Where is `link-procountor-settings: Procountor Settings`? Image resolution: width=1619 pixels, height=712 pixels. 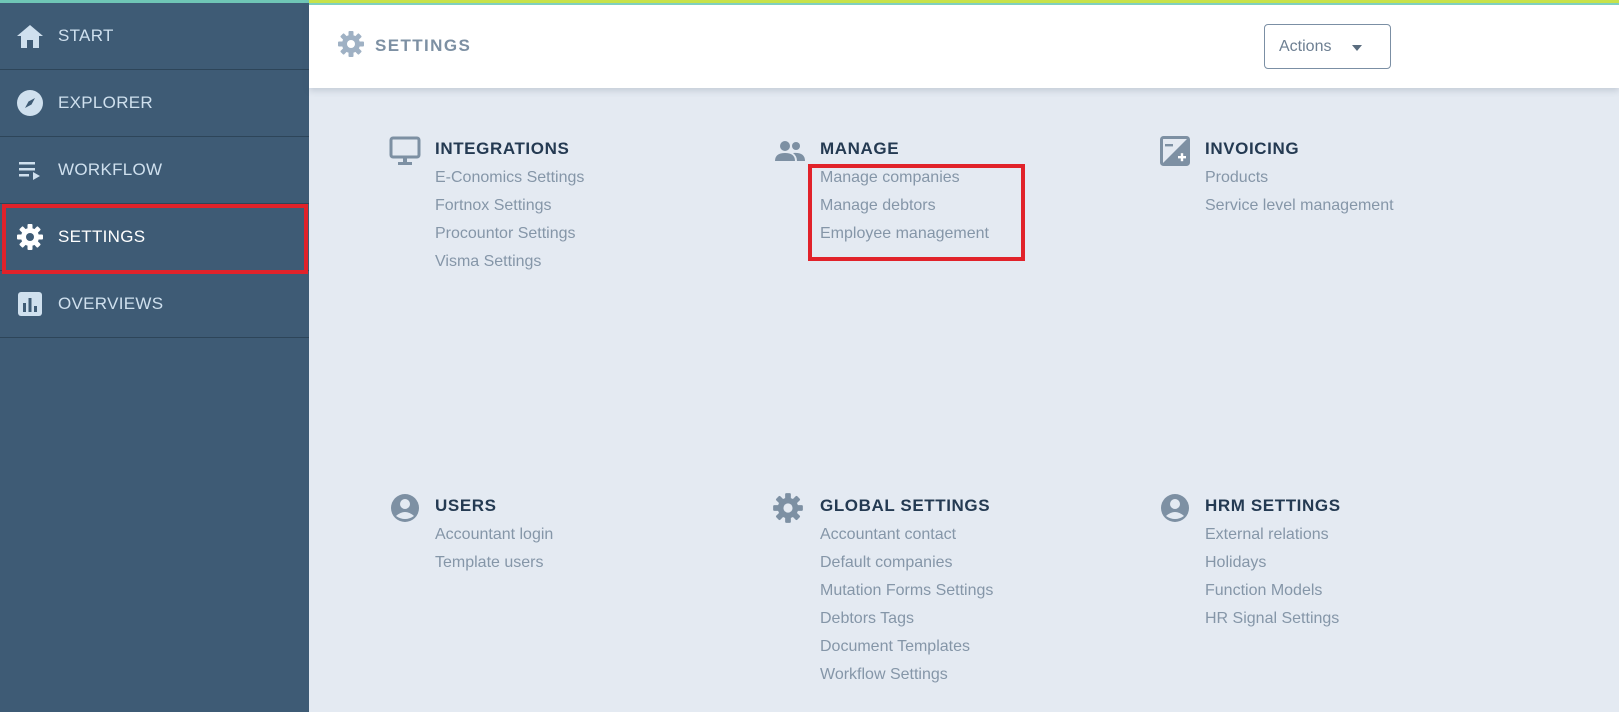 link-procountor-settings: Procountor Settings is located at coordinates (509, 238).